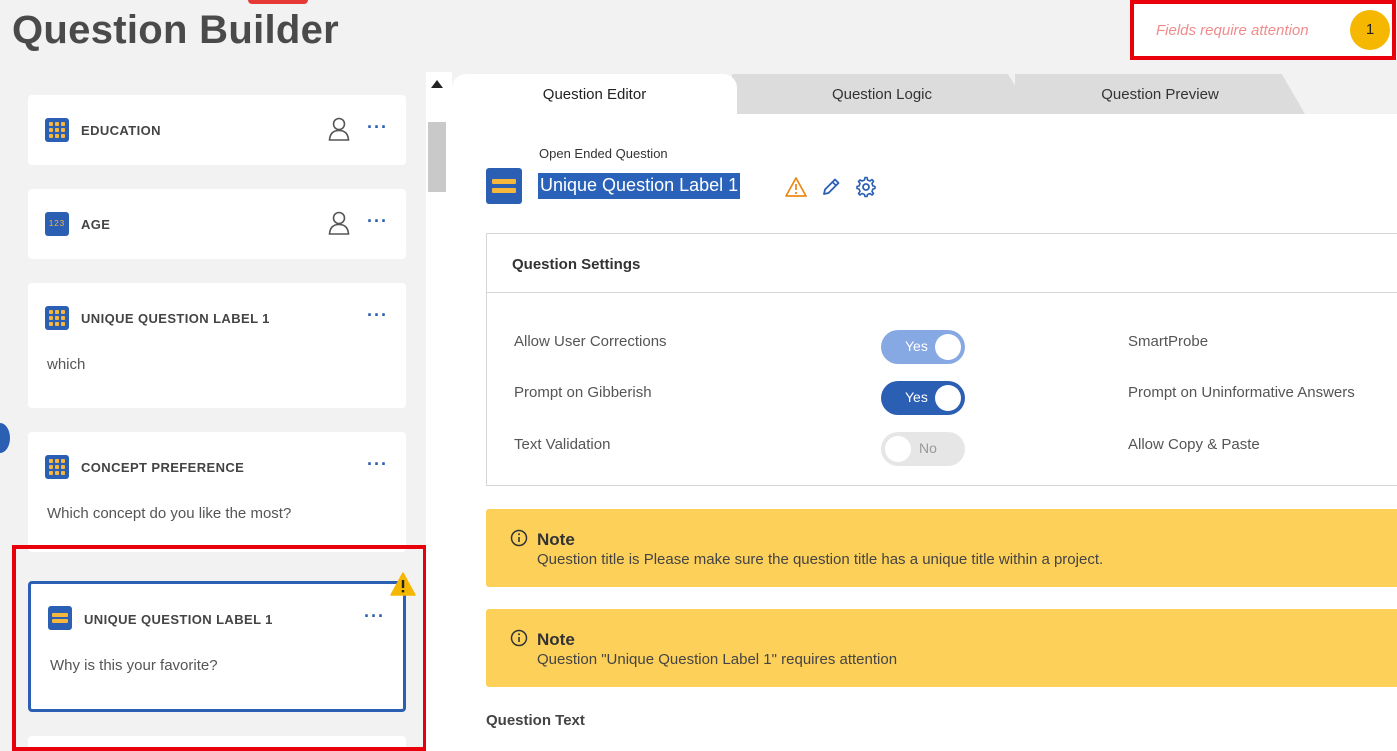 The width and height of the screenshot is (1397, 751). Describe the element at coordinates (437, 411) in the screenshot. I see `question-list-scrollbar` at that location.